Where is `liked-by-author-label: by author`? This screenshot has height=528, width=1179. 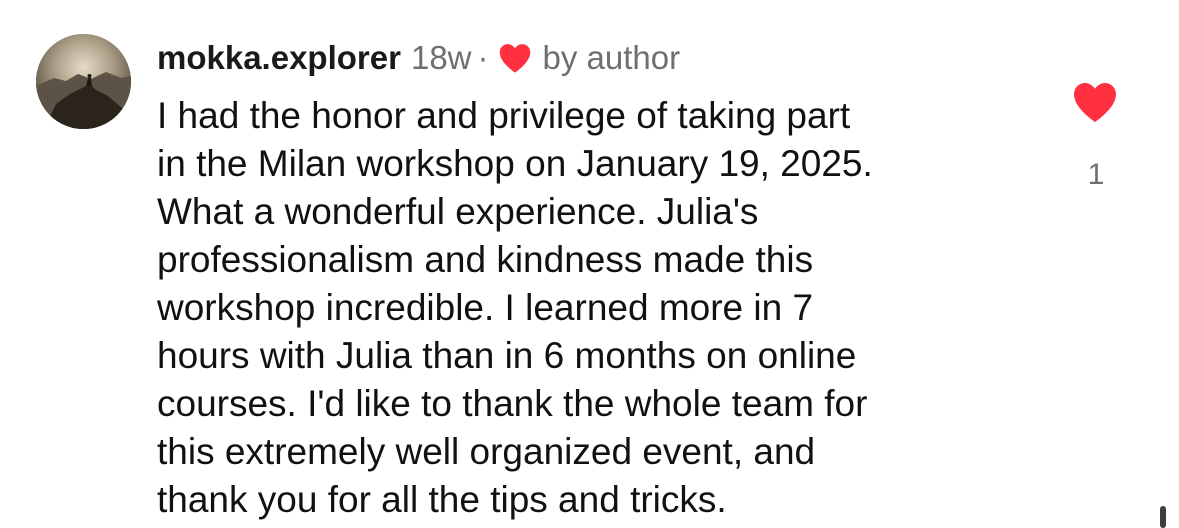 liked-by-author-label: by author is located at coordinates (611, 57).